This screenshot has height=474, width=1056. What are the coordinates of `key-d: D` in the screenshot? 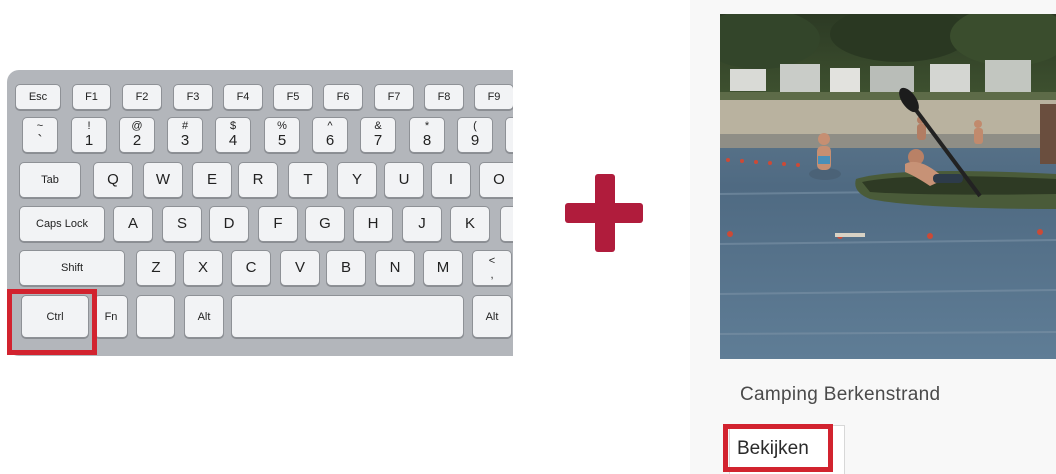 It's located at (229, 224).